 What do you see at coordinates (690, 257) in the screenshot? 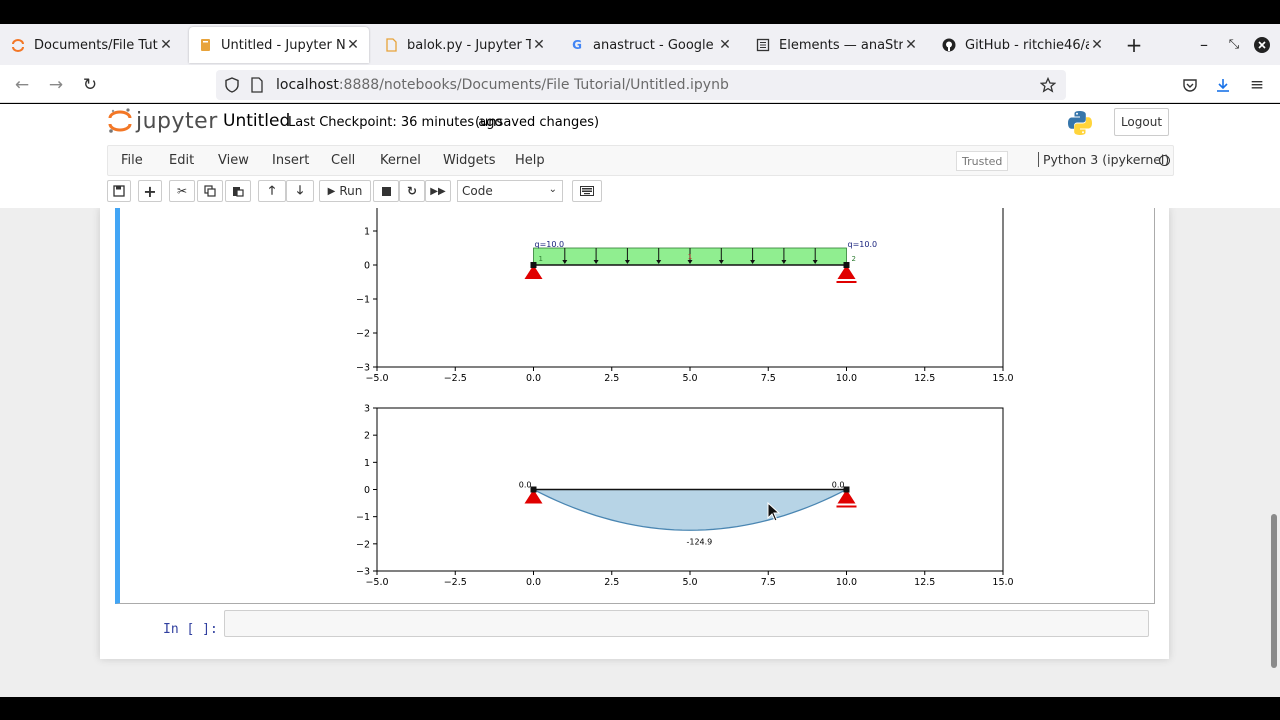
I see `element-label: 1` at bounding box center [690, 257].